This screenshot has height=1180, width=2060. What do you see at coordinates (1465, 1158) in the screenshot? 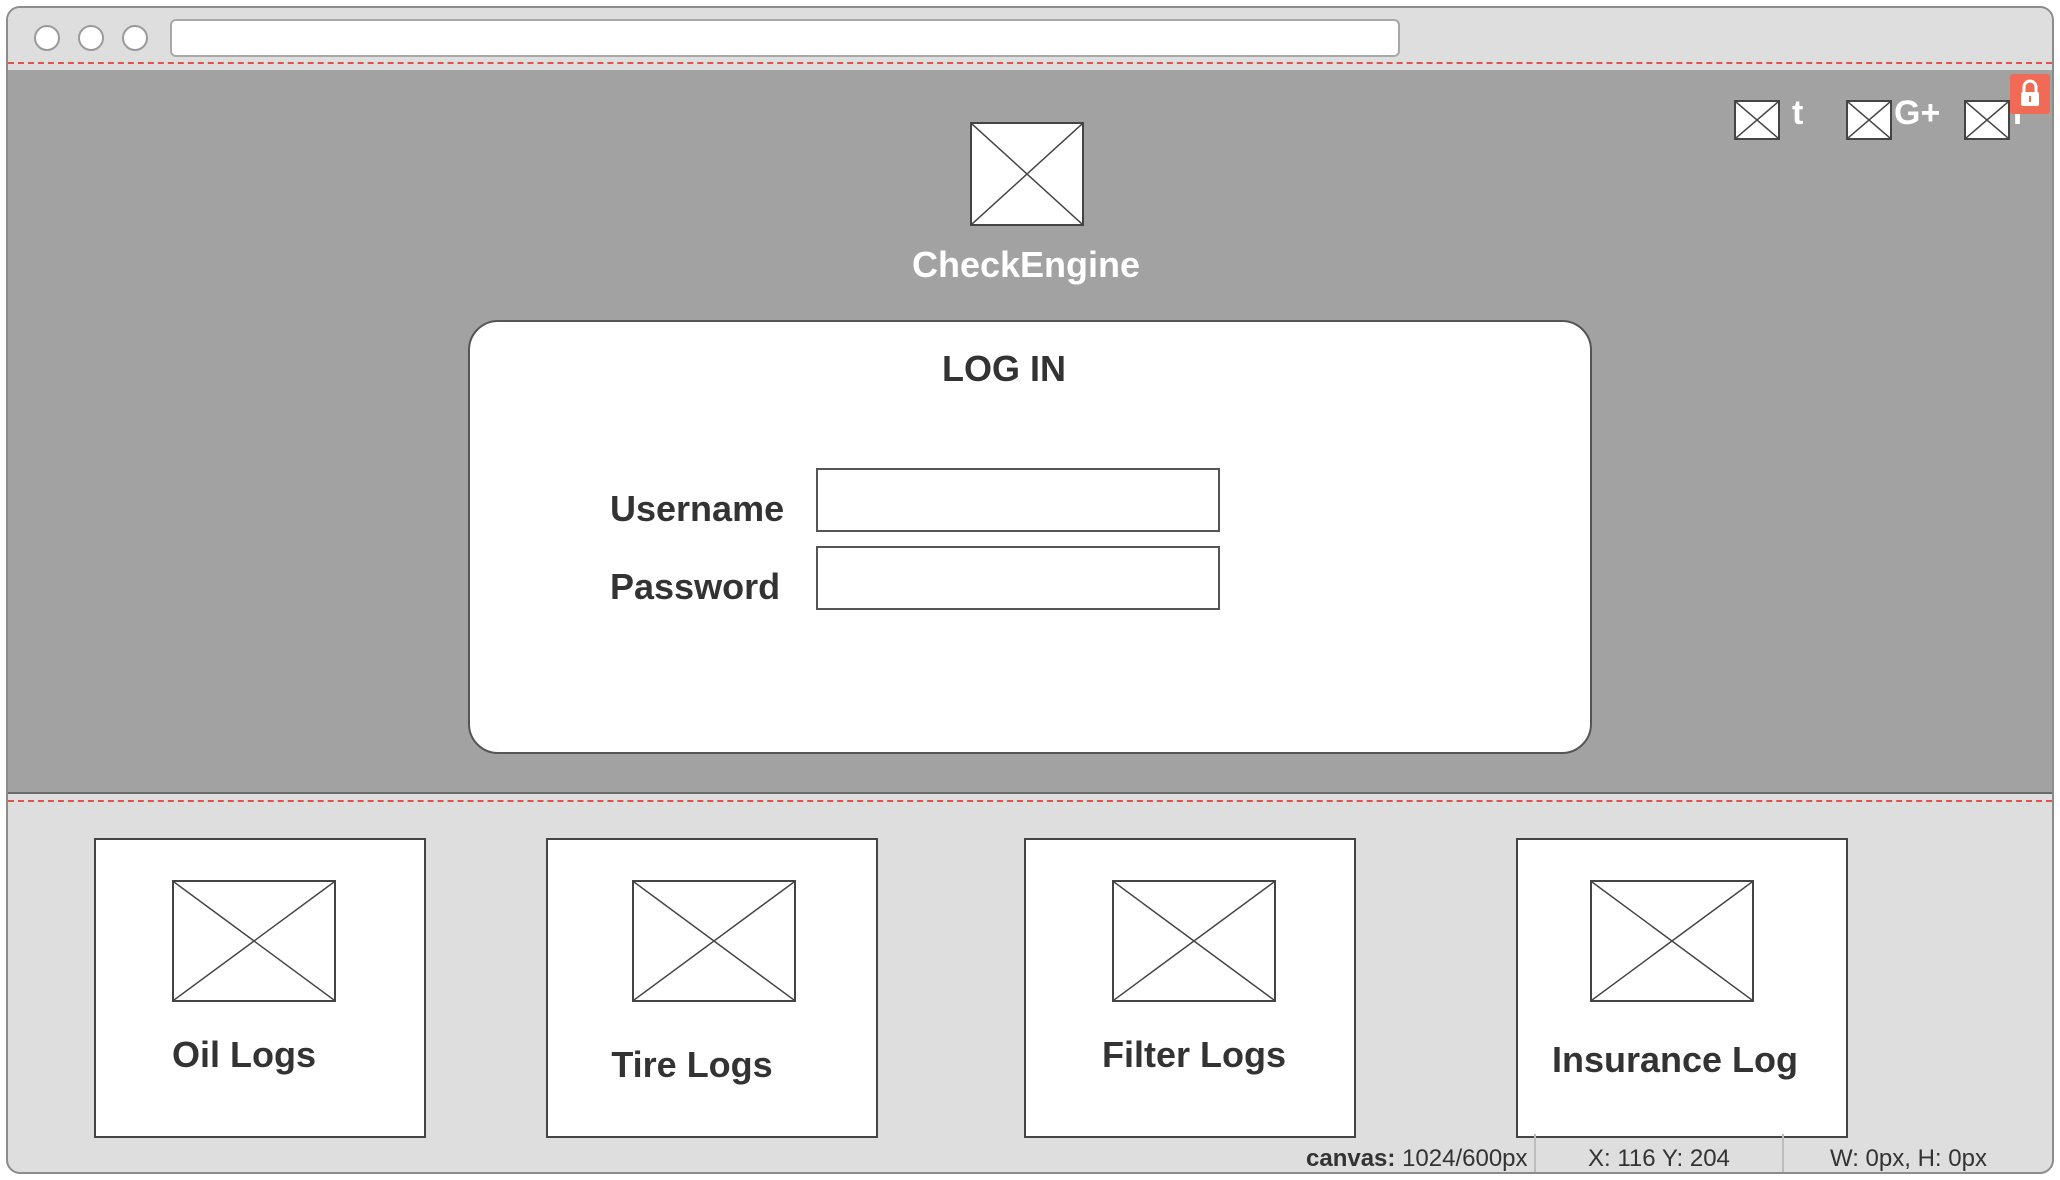
I see `canvas-value: 1024/600px` at bounding box center [1465, 1158].